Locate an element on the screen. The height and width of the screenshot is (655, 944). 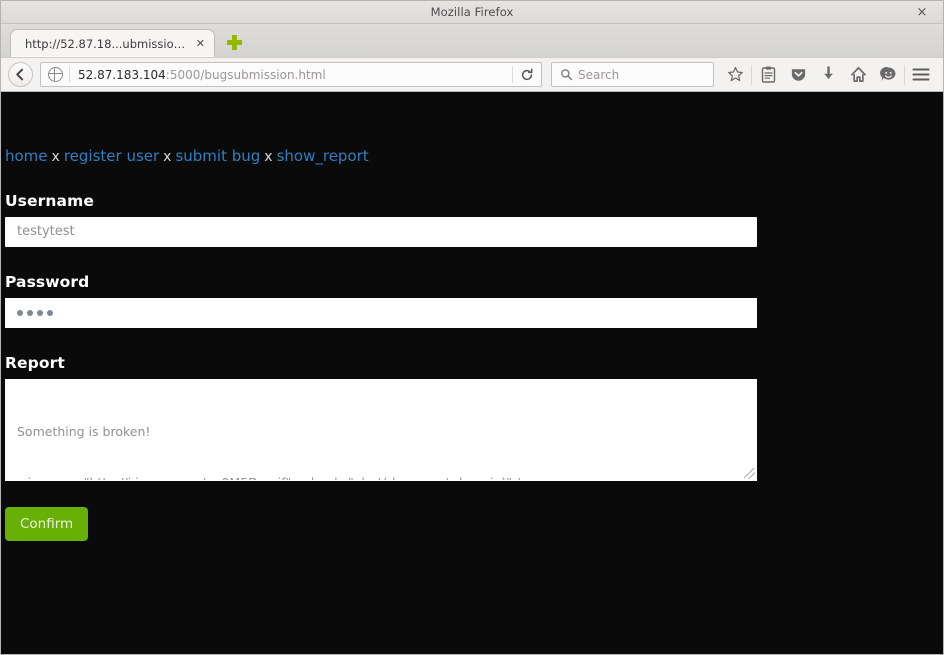
nav-link-home: home is located at coordinates (26, 156).